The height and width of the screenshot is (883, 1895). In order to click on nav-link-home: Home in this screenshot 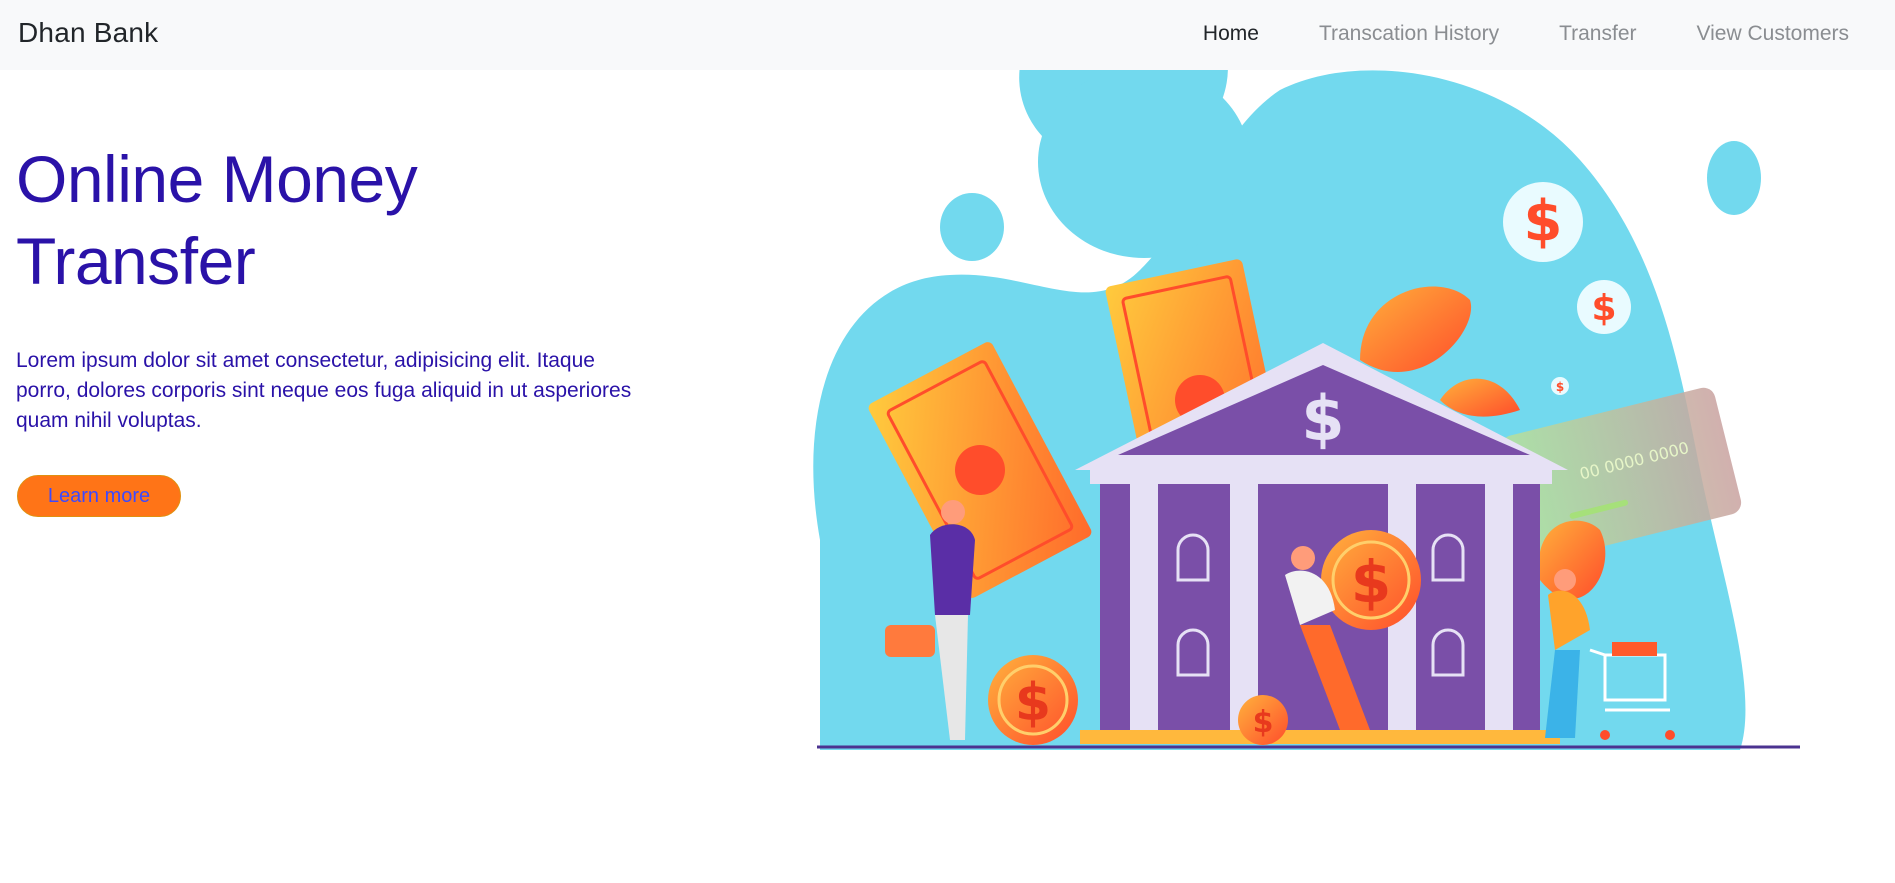, I will do `click(1231, 34)`.